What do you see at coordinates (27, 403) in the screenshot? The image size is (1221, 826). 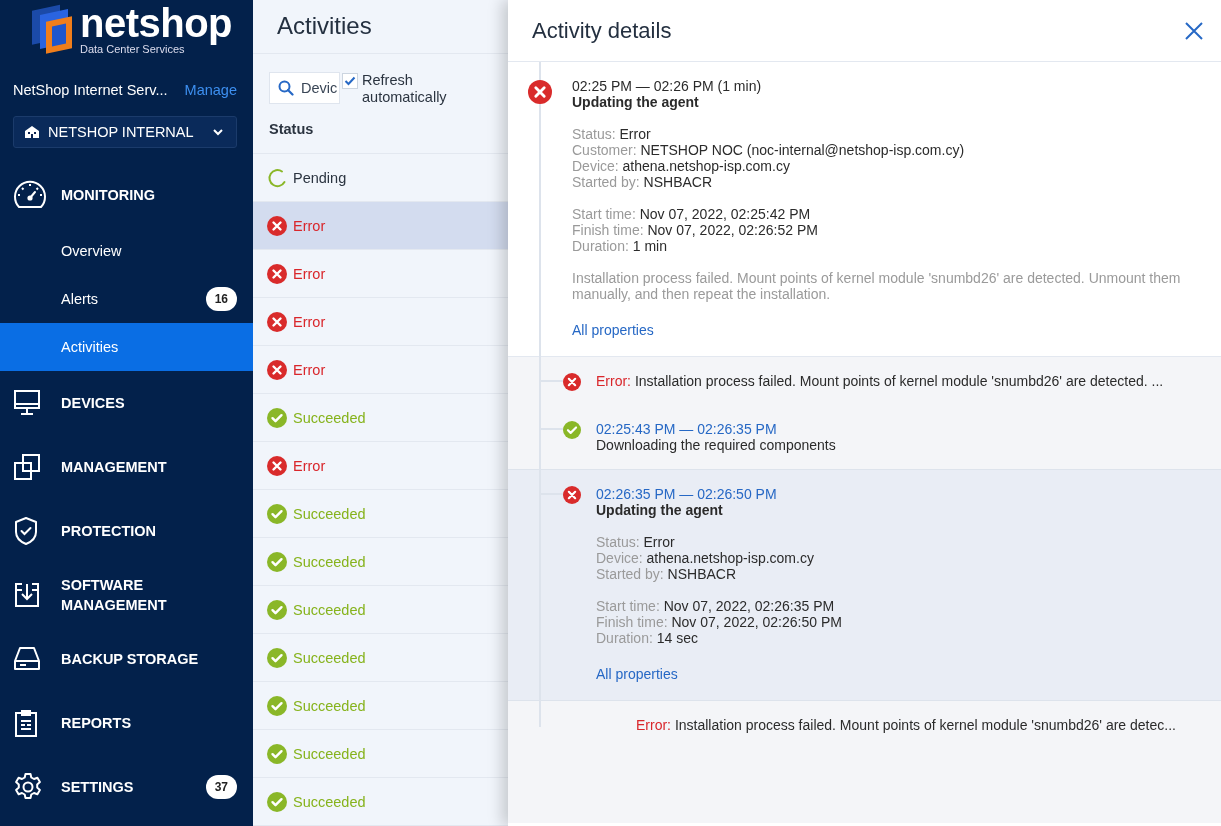 I see `monitor-icon` at bounding box center [27, 403].